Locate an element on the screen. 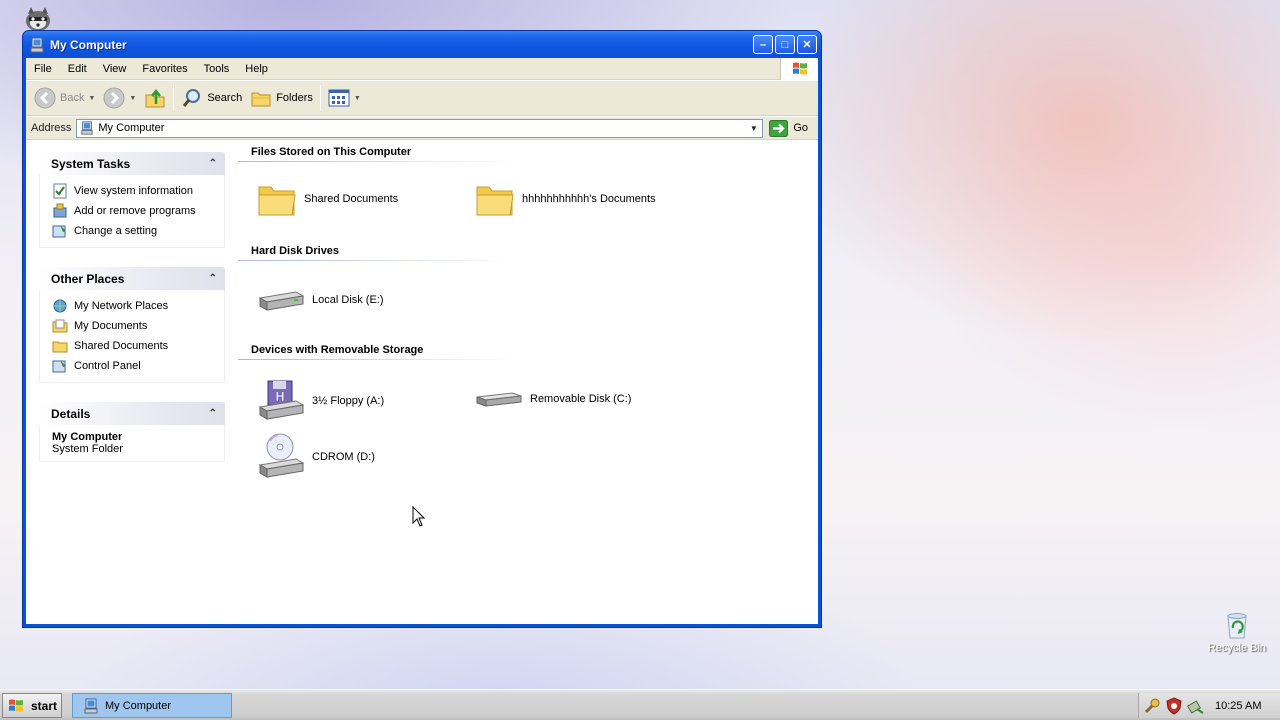  clock: 10:25 AM is located at coordinates (1238, 706).